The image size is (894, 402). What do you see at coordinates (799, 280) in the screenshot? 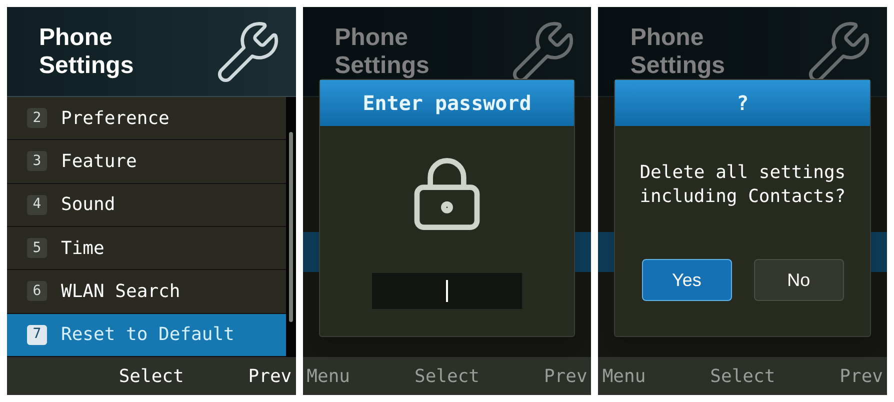
I see `dialog-button: No` at bounding box center [799, 280].